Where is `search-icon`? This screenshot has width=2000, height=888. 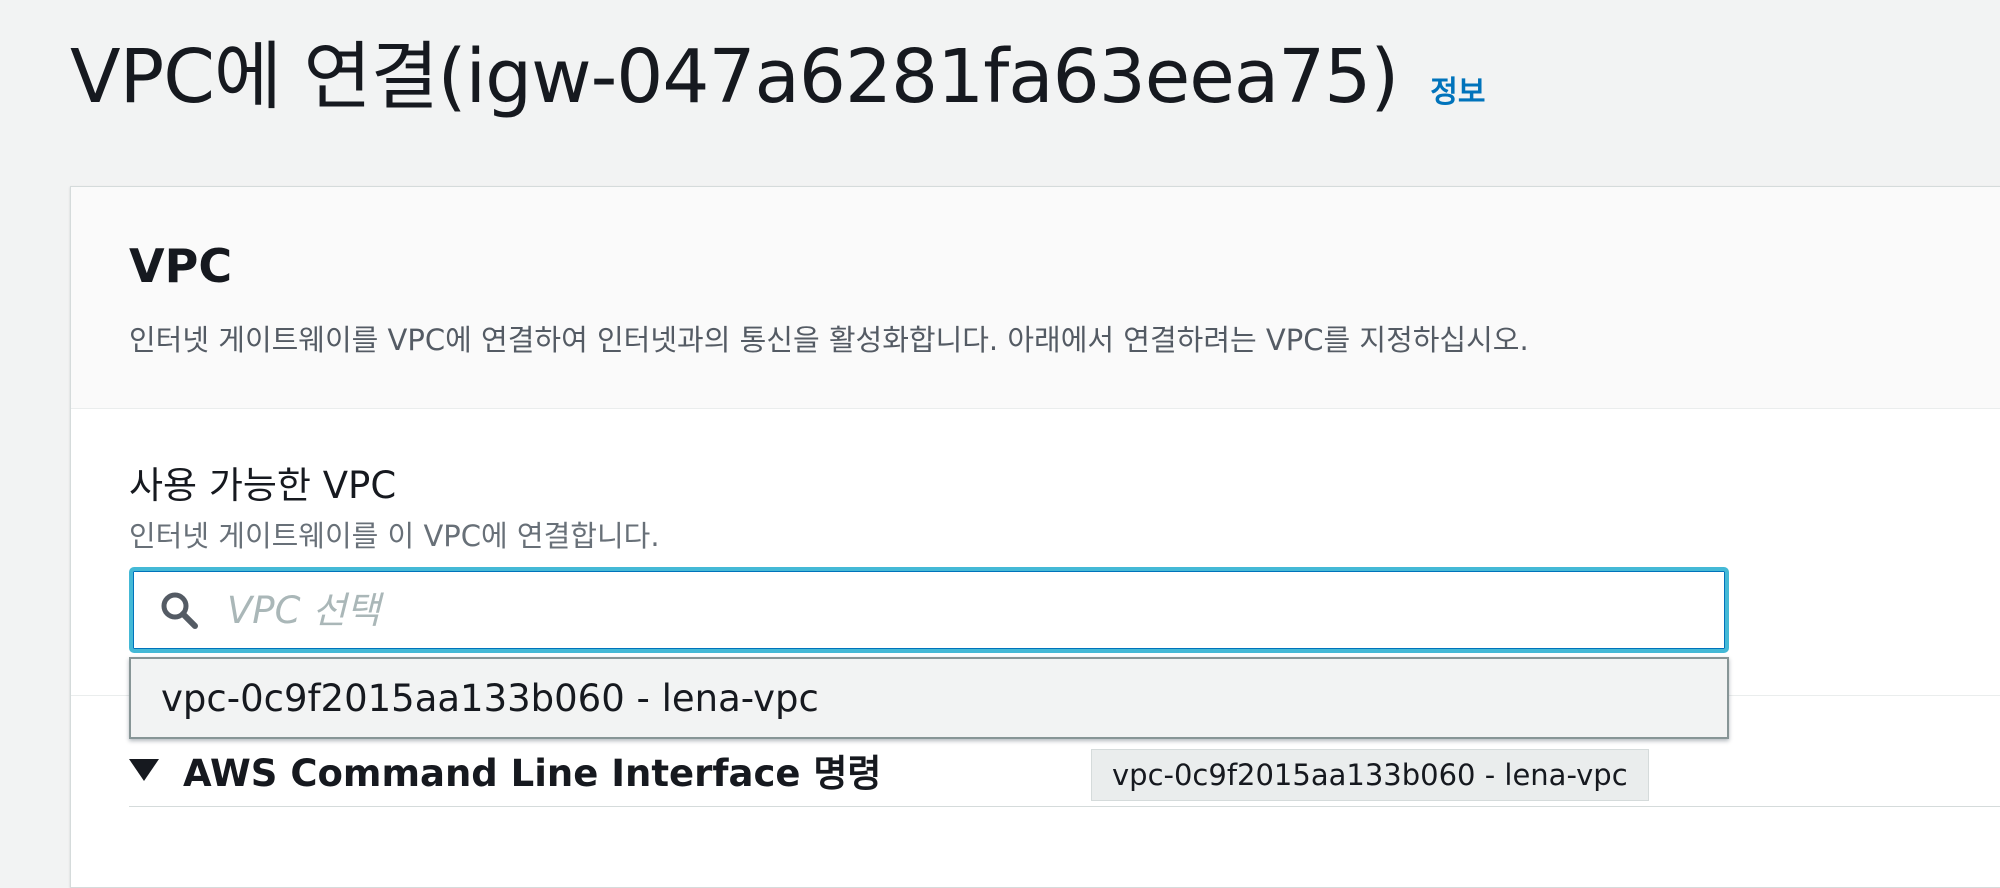 search-icon is located at coordinates (179, 610).